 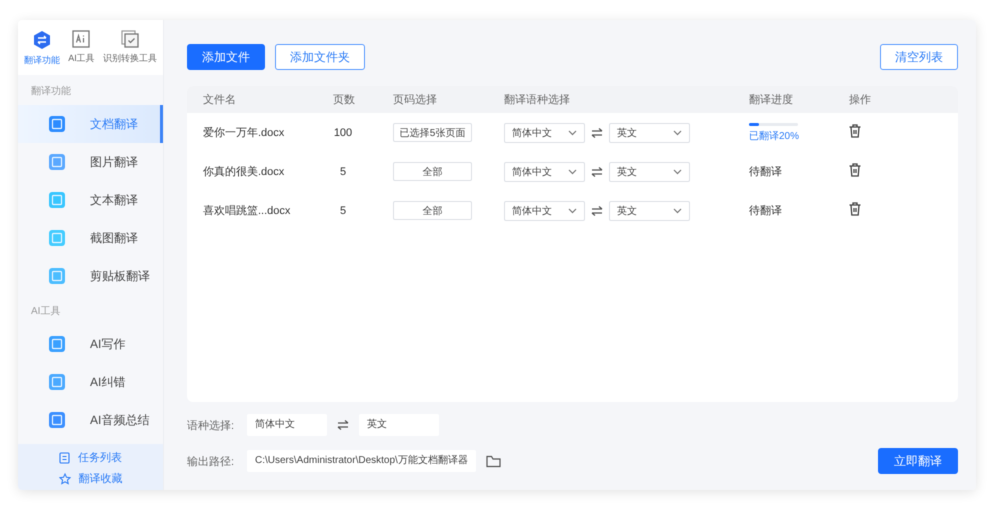 I want to click on folder-icon, so click(x=493, y=461).